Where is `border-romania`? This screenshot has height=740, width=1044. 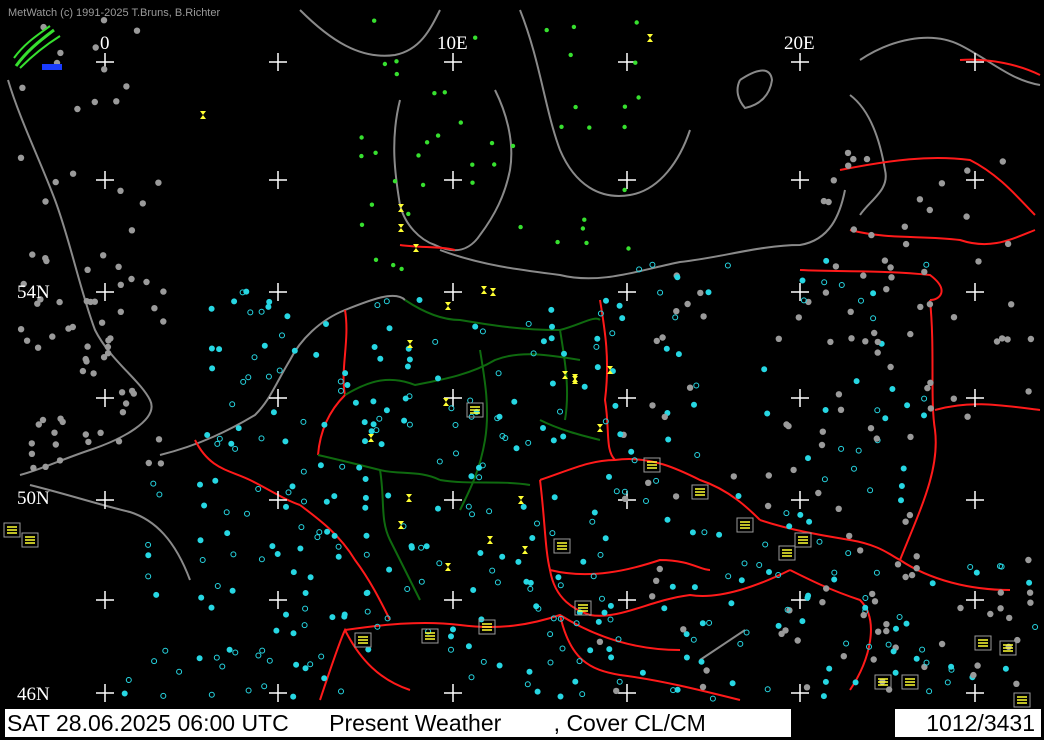 border-romania is located at coordinates (955, 575).